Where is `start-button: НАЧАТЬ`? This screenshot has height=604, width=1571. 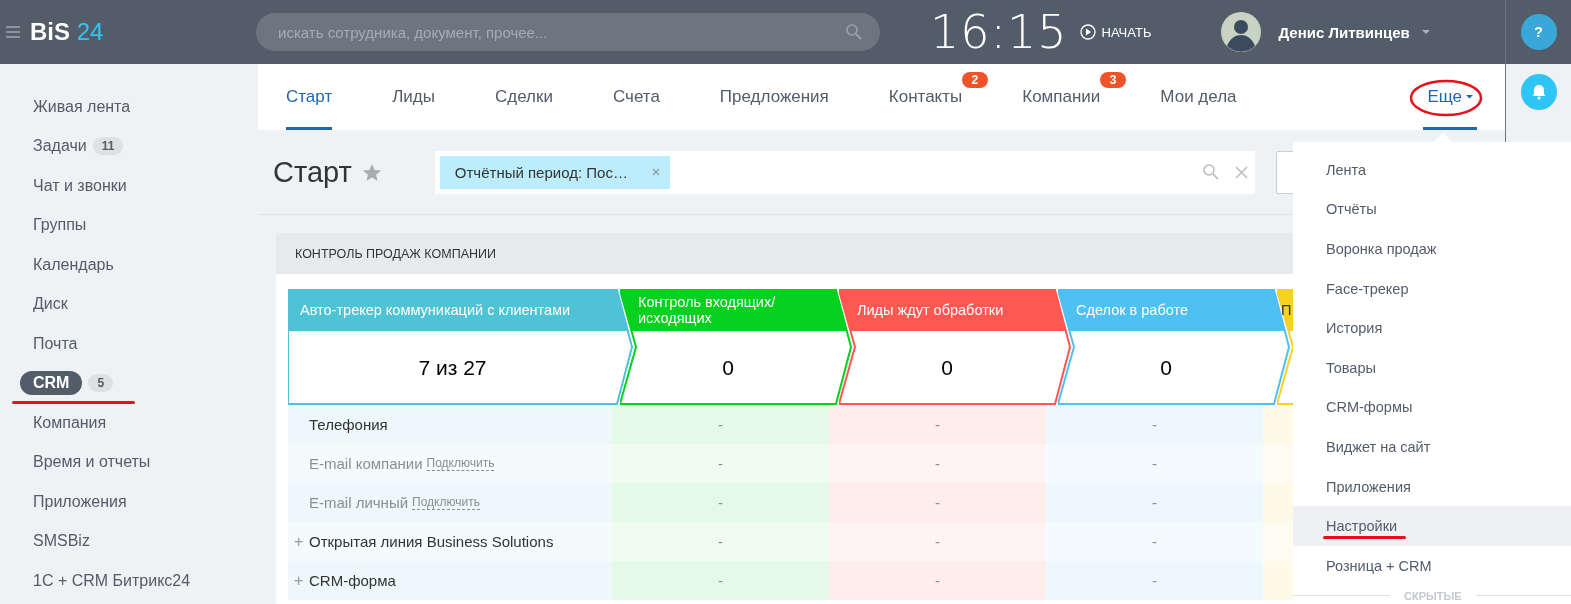
start-button: НАЧАТЬ is located at coordinates (1115, 32).